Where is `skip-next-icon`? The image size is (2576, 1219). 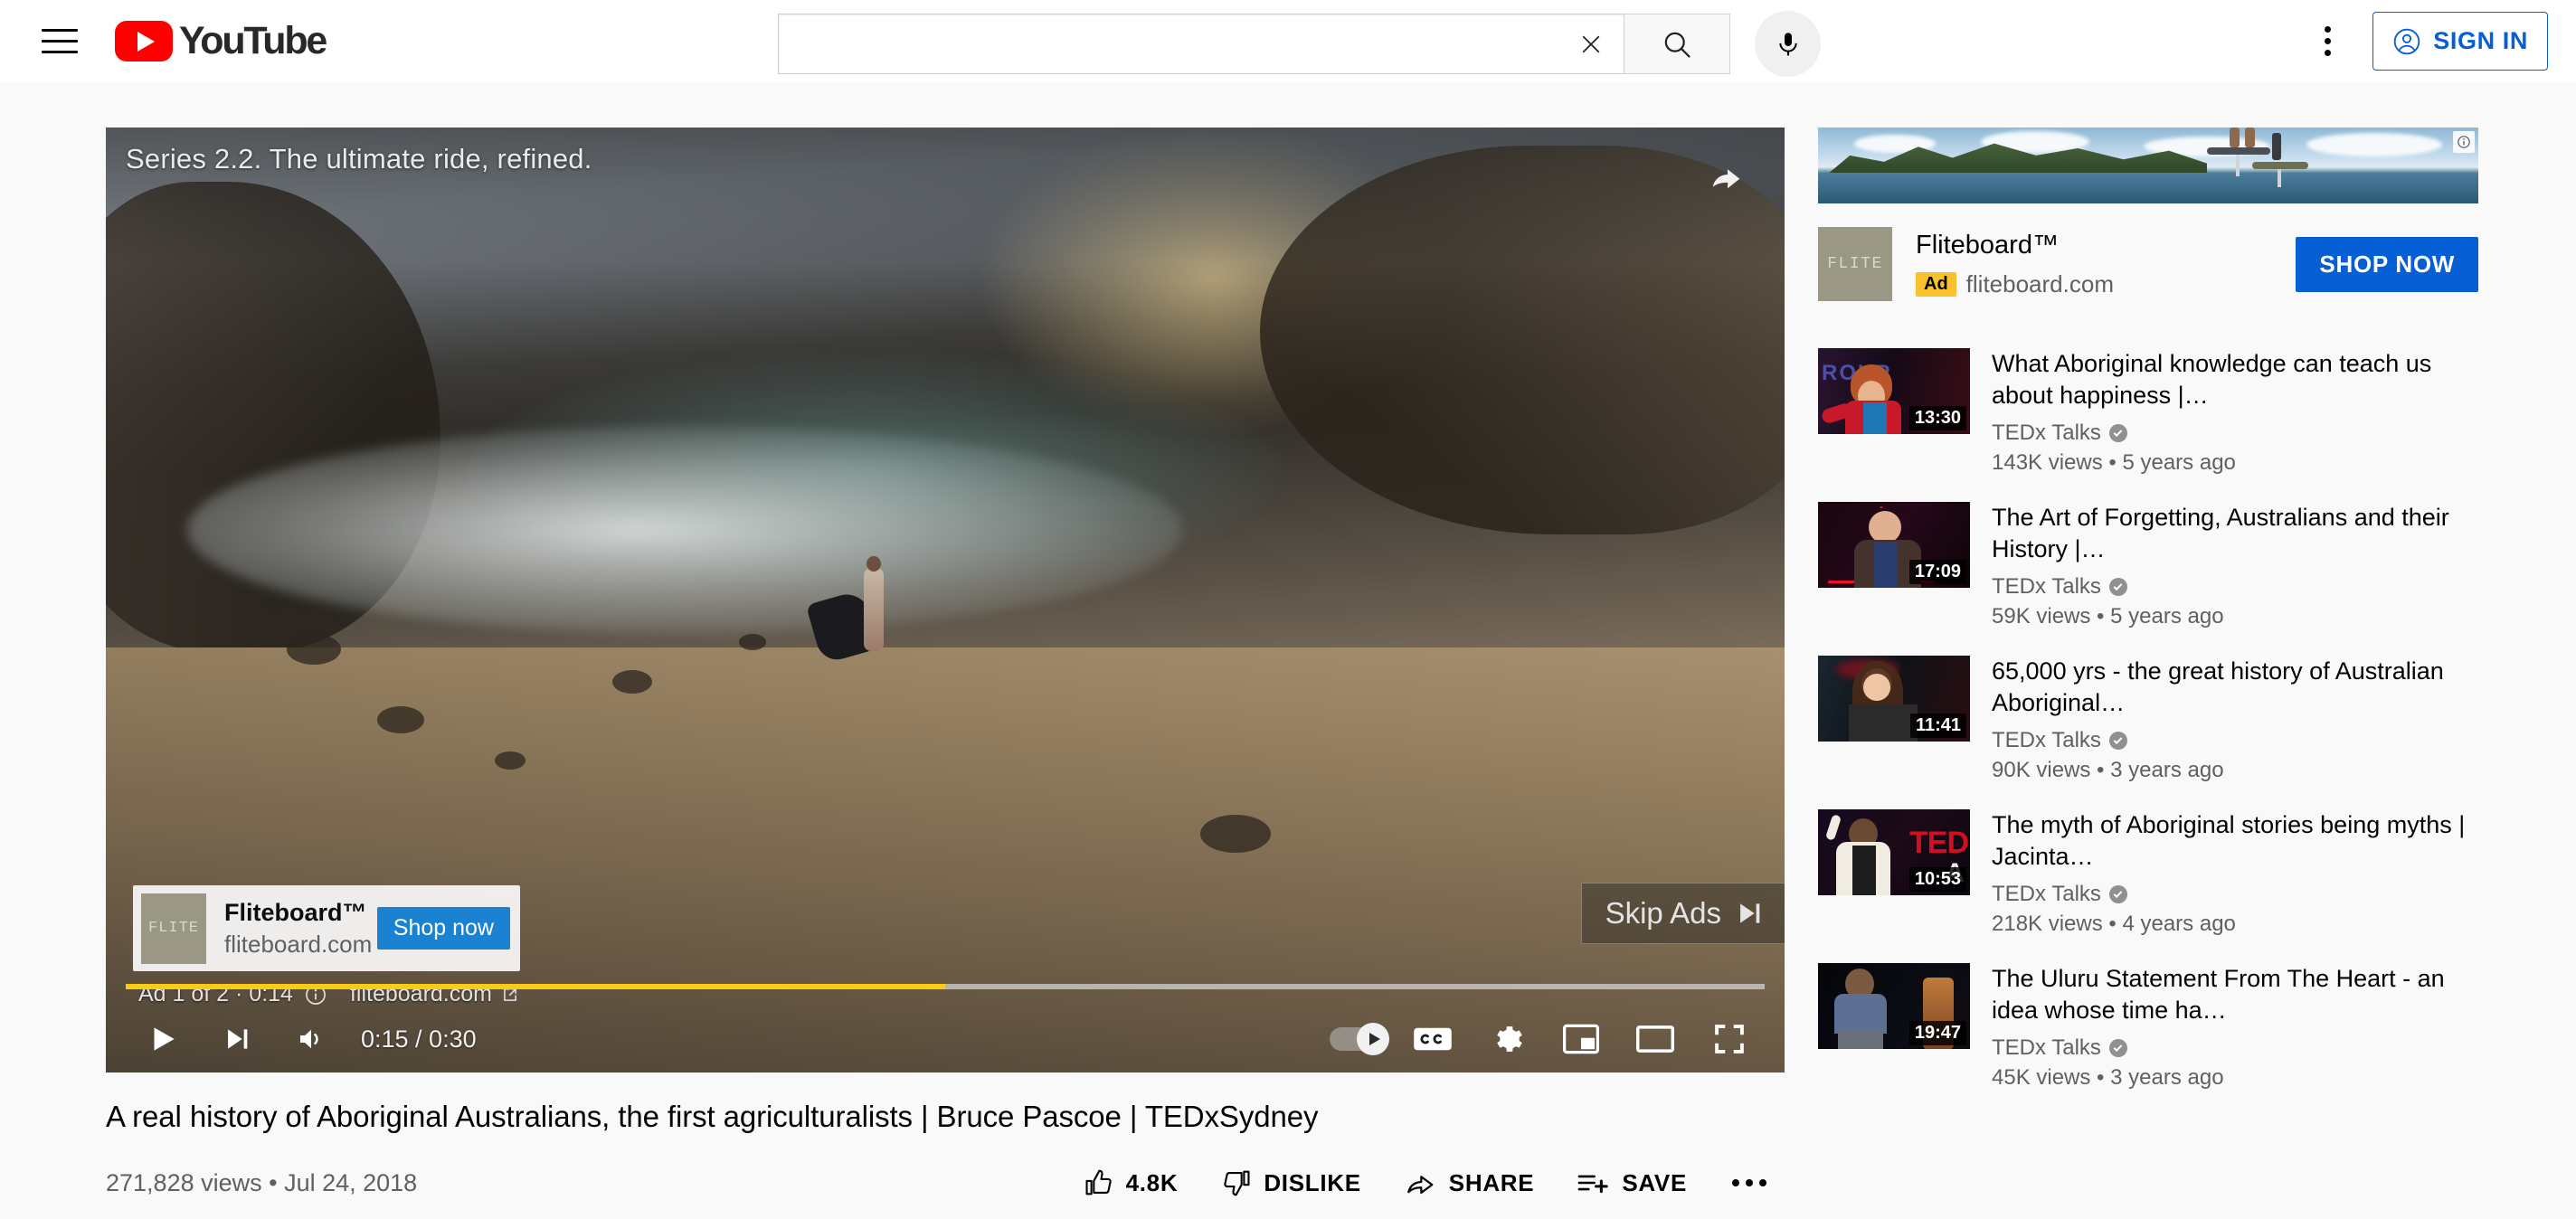
skip-next-icon is located at coordinates (1750, 913).